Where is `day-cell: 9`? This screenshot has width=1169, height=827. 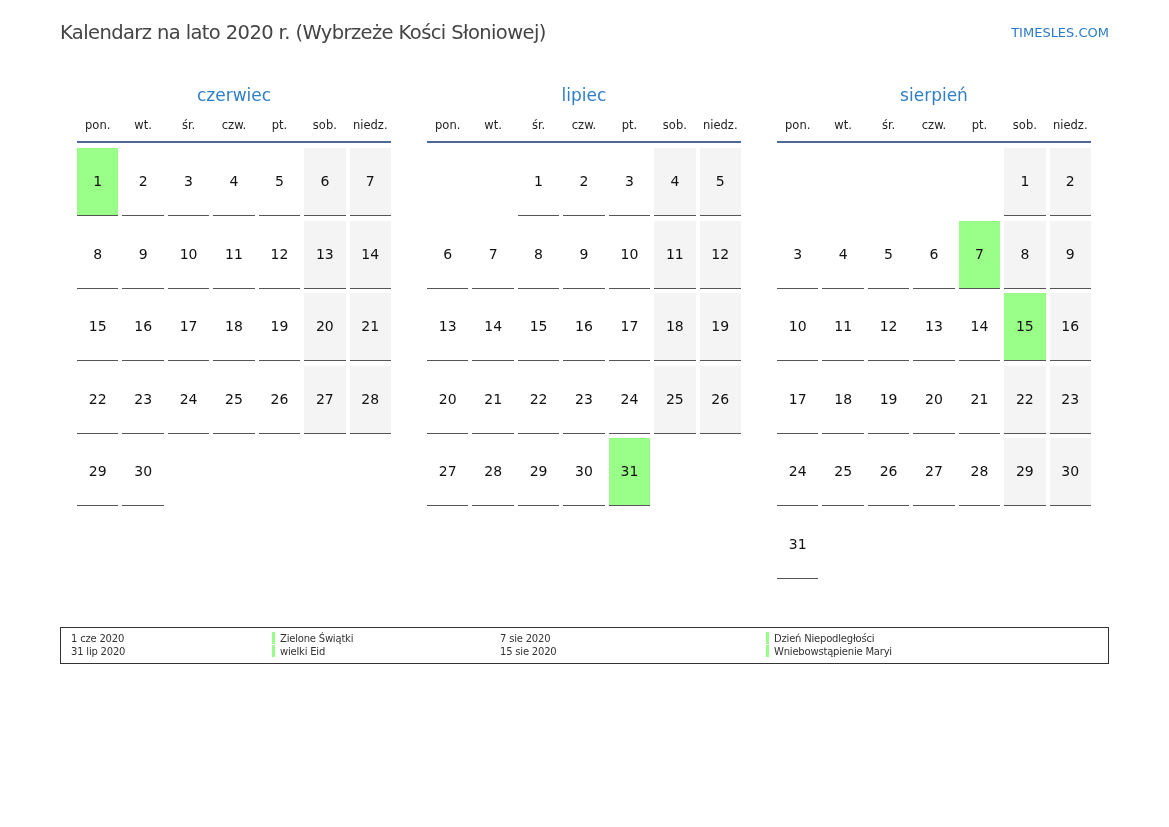 day-cell: 9 is located at coordinates (1070, 254).